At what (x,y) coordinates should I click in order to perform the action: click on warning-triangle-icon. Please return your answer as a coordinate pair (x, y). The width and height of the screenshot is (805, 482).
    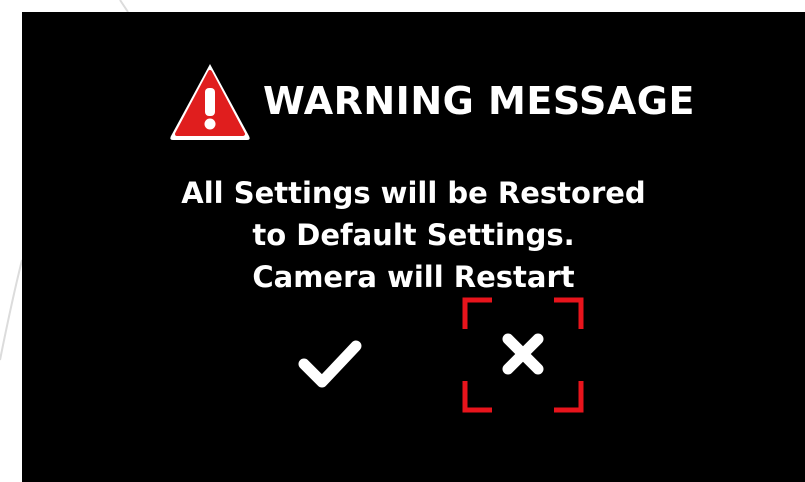
    Looking at the image, I should click on (210, 102).